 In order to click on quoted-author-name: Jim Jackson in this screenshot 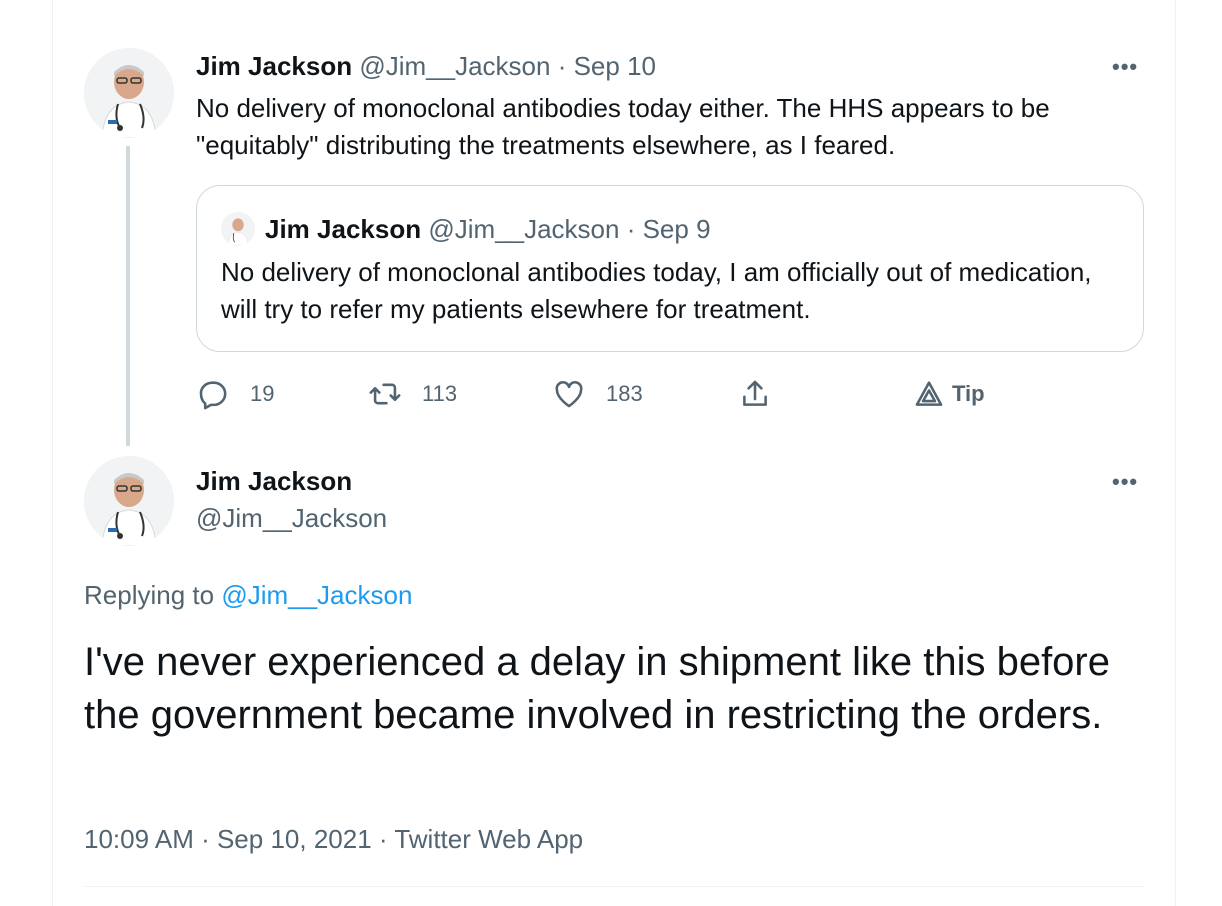, I will do `click(343, 229)`.